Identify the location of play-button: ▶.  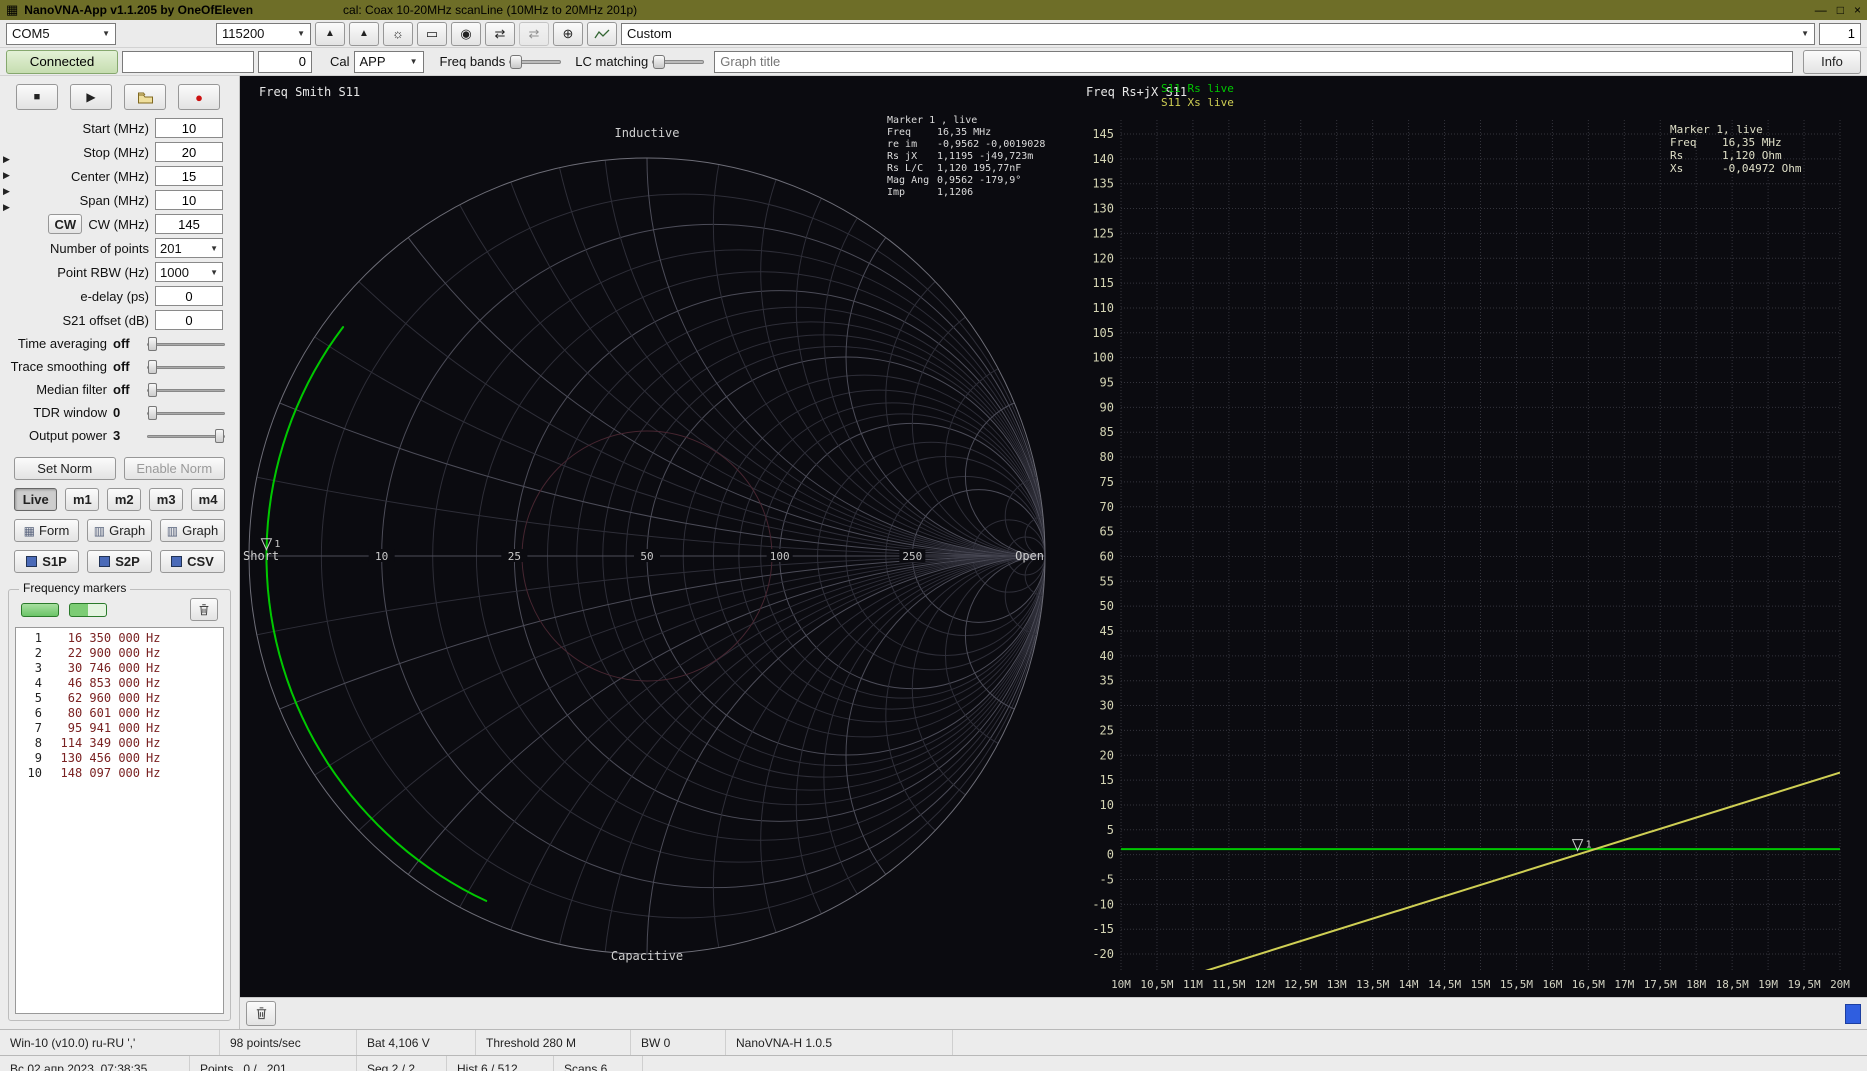
(91, 97).